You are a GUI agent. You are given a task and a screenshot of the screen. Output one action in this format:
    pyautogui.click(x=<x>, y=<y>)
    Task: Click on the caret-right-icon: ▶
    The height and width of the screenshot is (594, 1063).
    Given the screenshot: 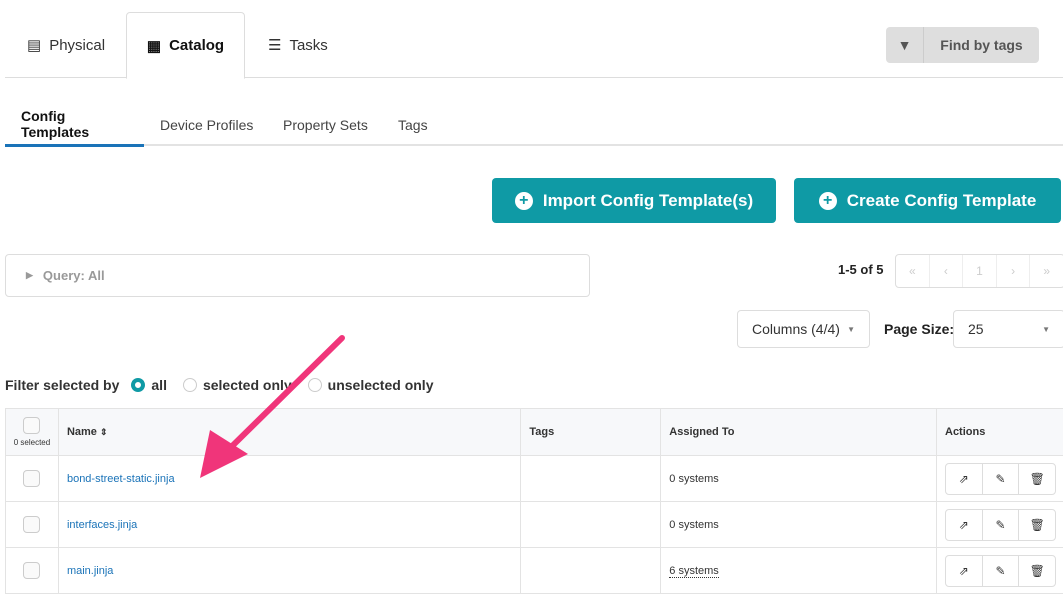 What is the action you would take?
    pyautogui.click(x=29, y=275)
    